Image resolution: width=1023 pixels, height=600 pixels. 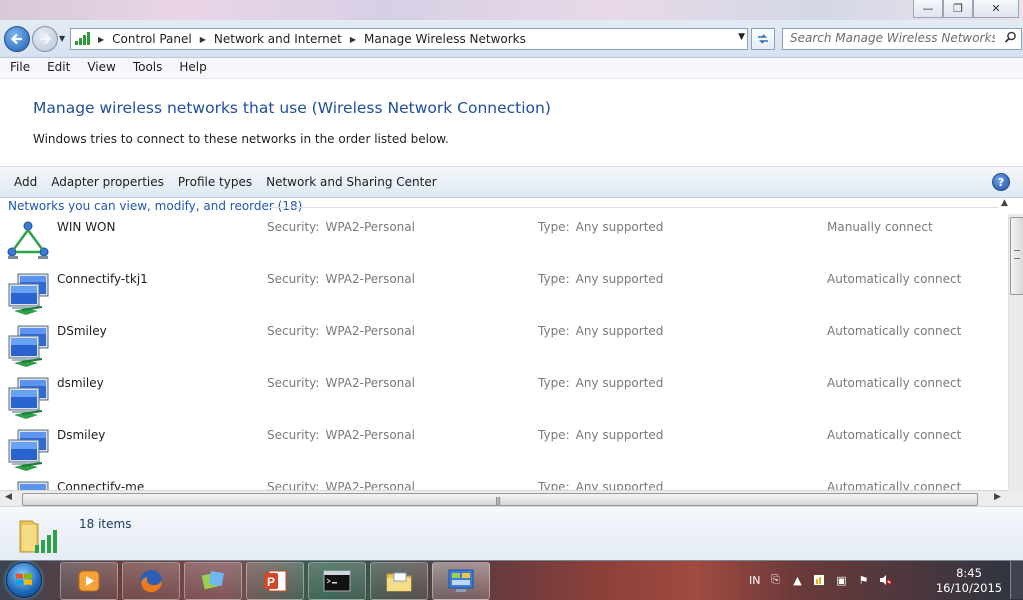 I want to click on action-center-flag-icon: ⚑, so click(x=863, y=580).